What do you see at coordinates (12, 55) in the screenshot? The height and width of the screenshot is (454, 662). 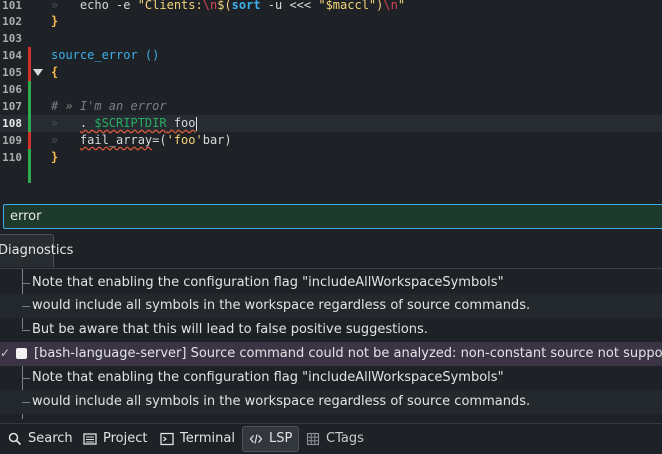 I see `line-number: 104` at bounding box center [12, 55].